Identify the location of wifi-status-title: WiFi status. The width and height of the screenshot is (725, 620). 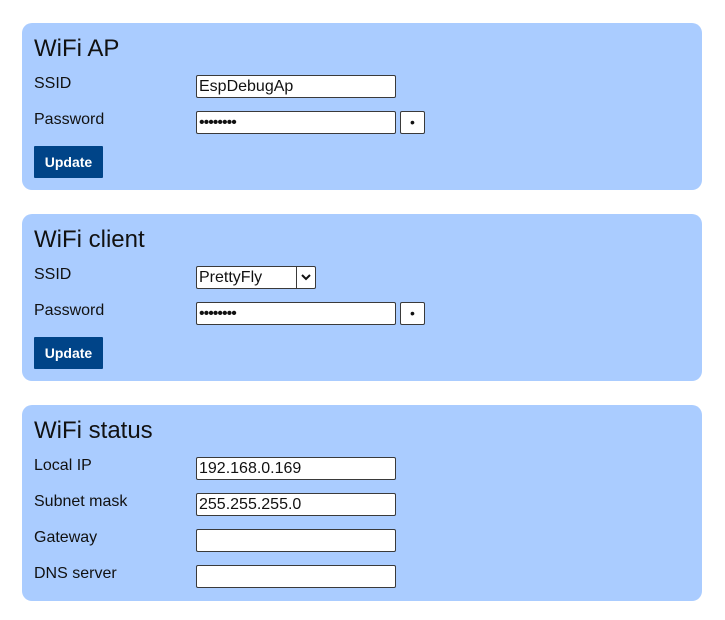
(93, 430).